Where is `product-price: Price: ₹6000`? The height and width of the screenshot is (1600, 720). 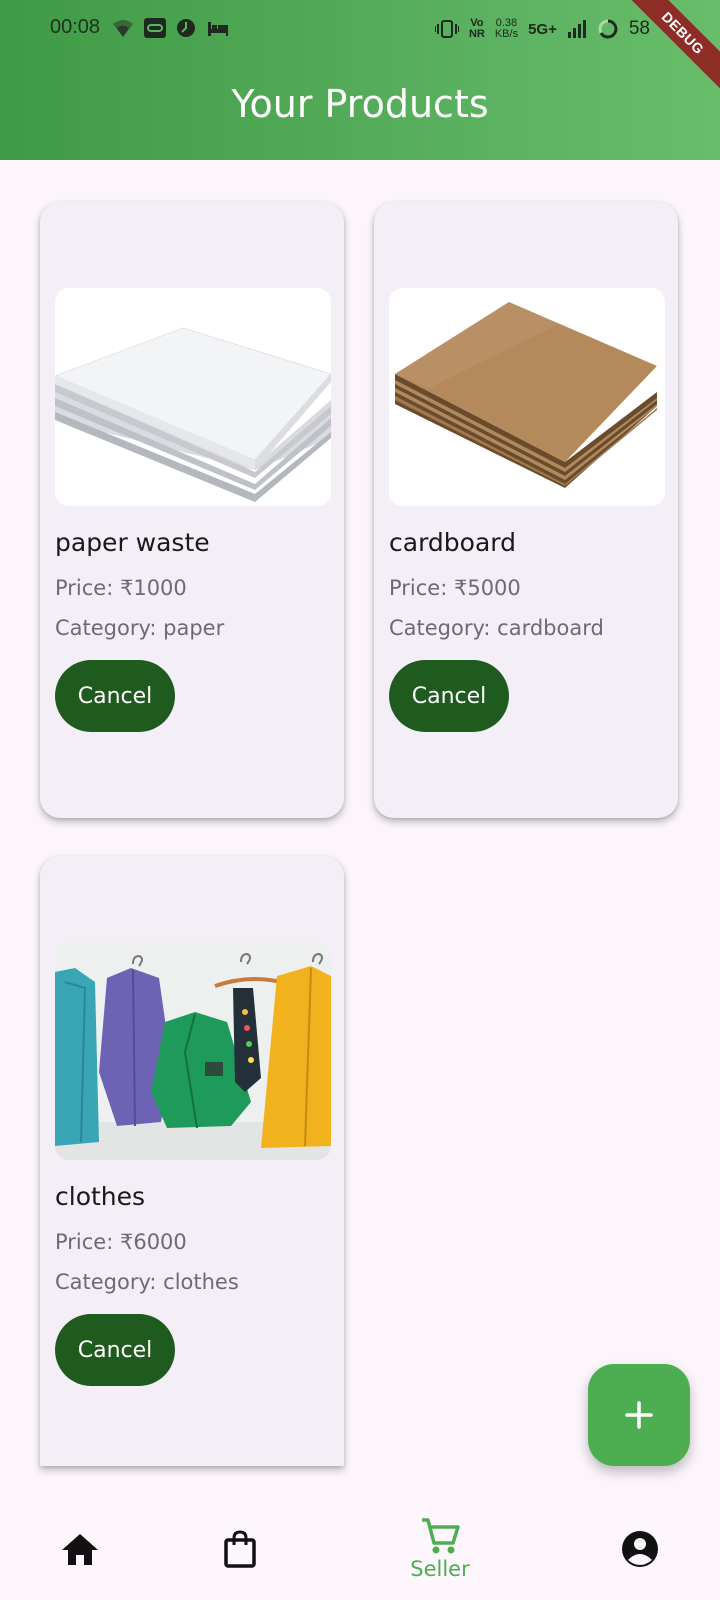
product-price: Price: ₹6000 is located at coordinates (121, 1242).